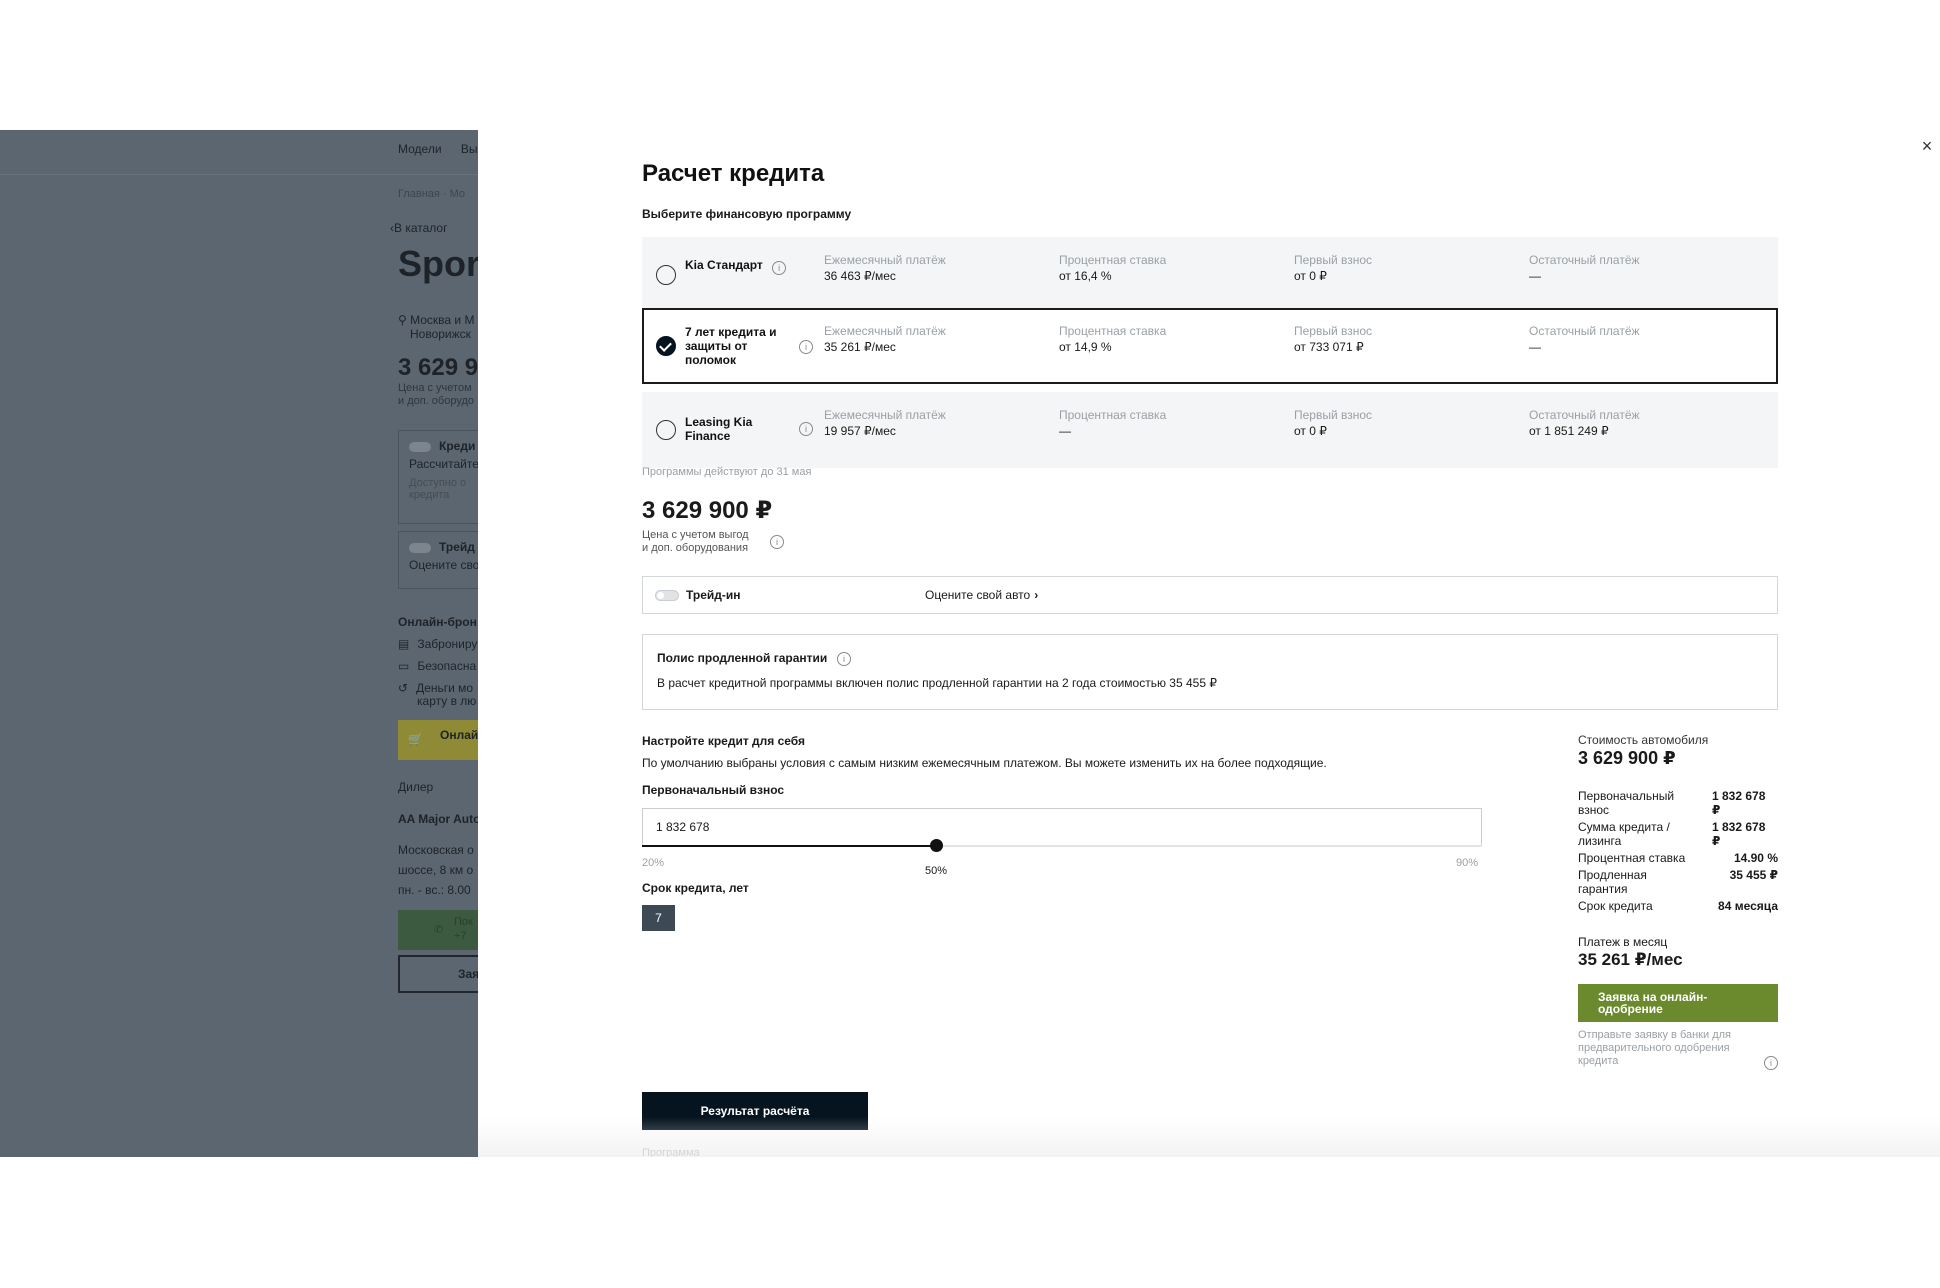 The image size is (1940, 1288). Describe the element at coordinates (469, 149) in the screenshot. I see `bg-nav-item: Вы` at that location.